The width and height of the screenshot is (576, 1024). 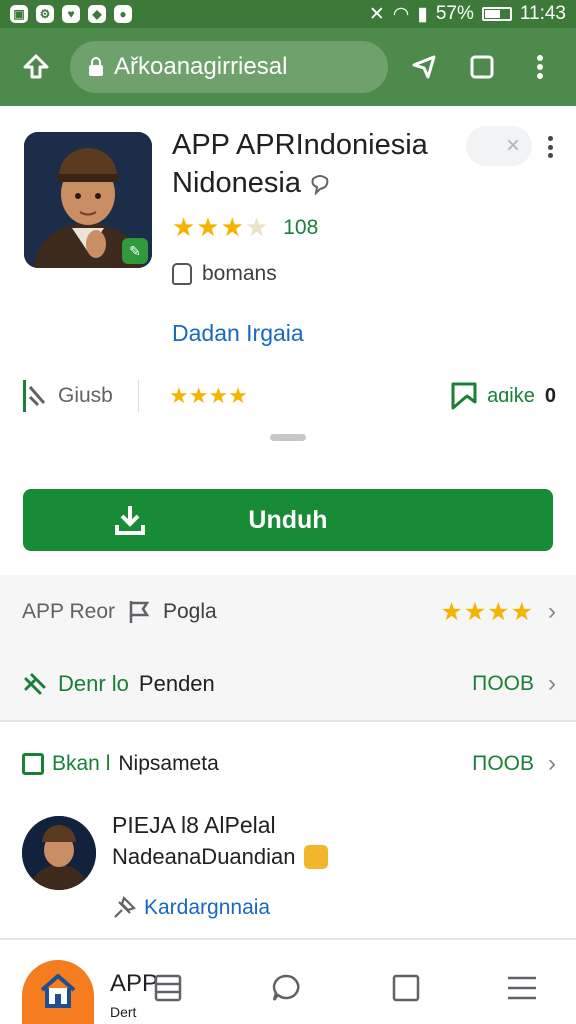 I want to click on overflow-menu-icon, so click(x=550, y=147).